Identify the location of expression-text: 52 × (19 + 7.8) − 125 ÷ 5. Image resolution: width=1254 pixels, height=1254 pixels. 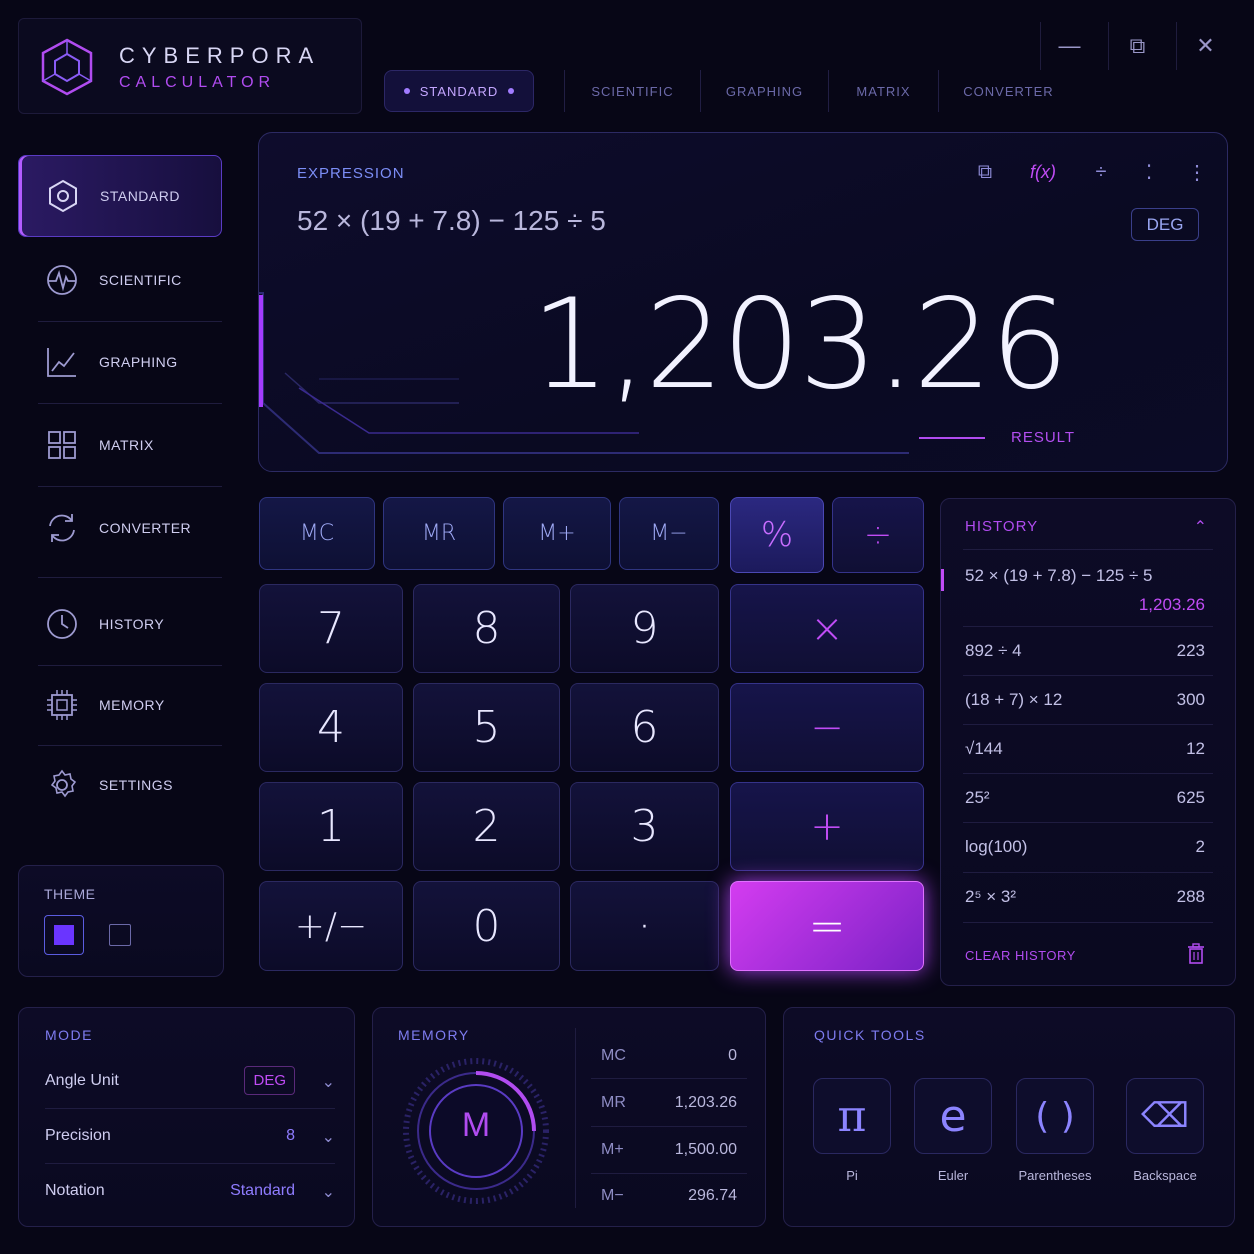
(451, 220).